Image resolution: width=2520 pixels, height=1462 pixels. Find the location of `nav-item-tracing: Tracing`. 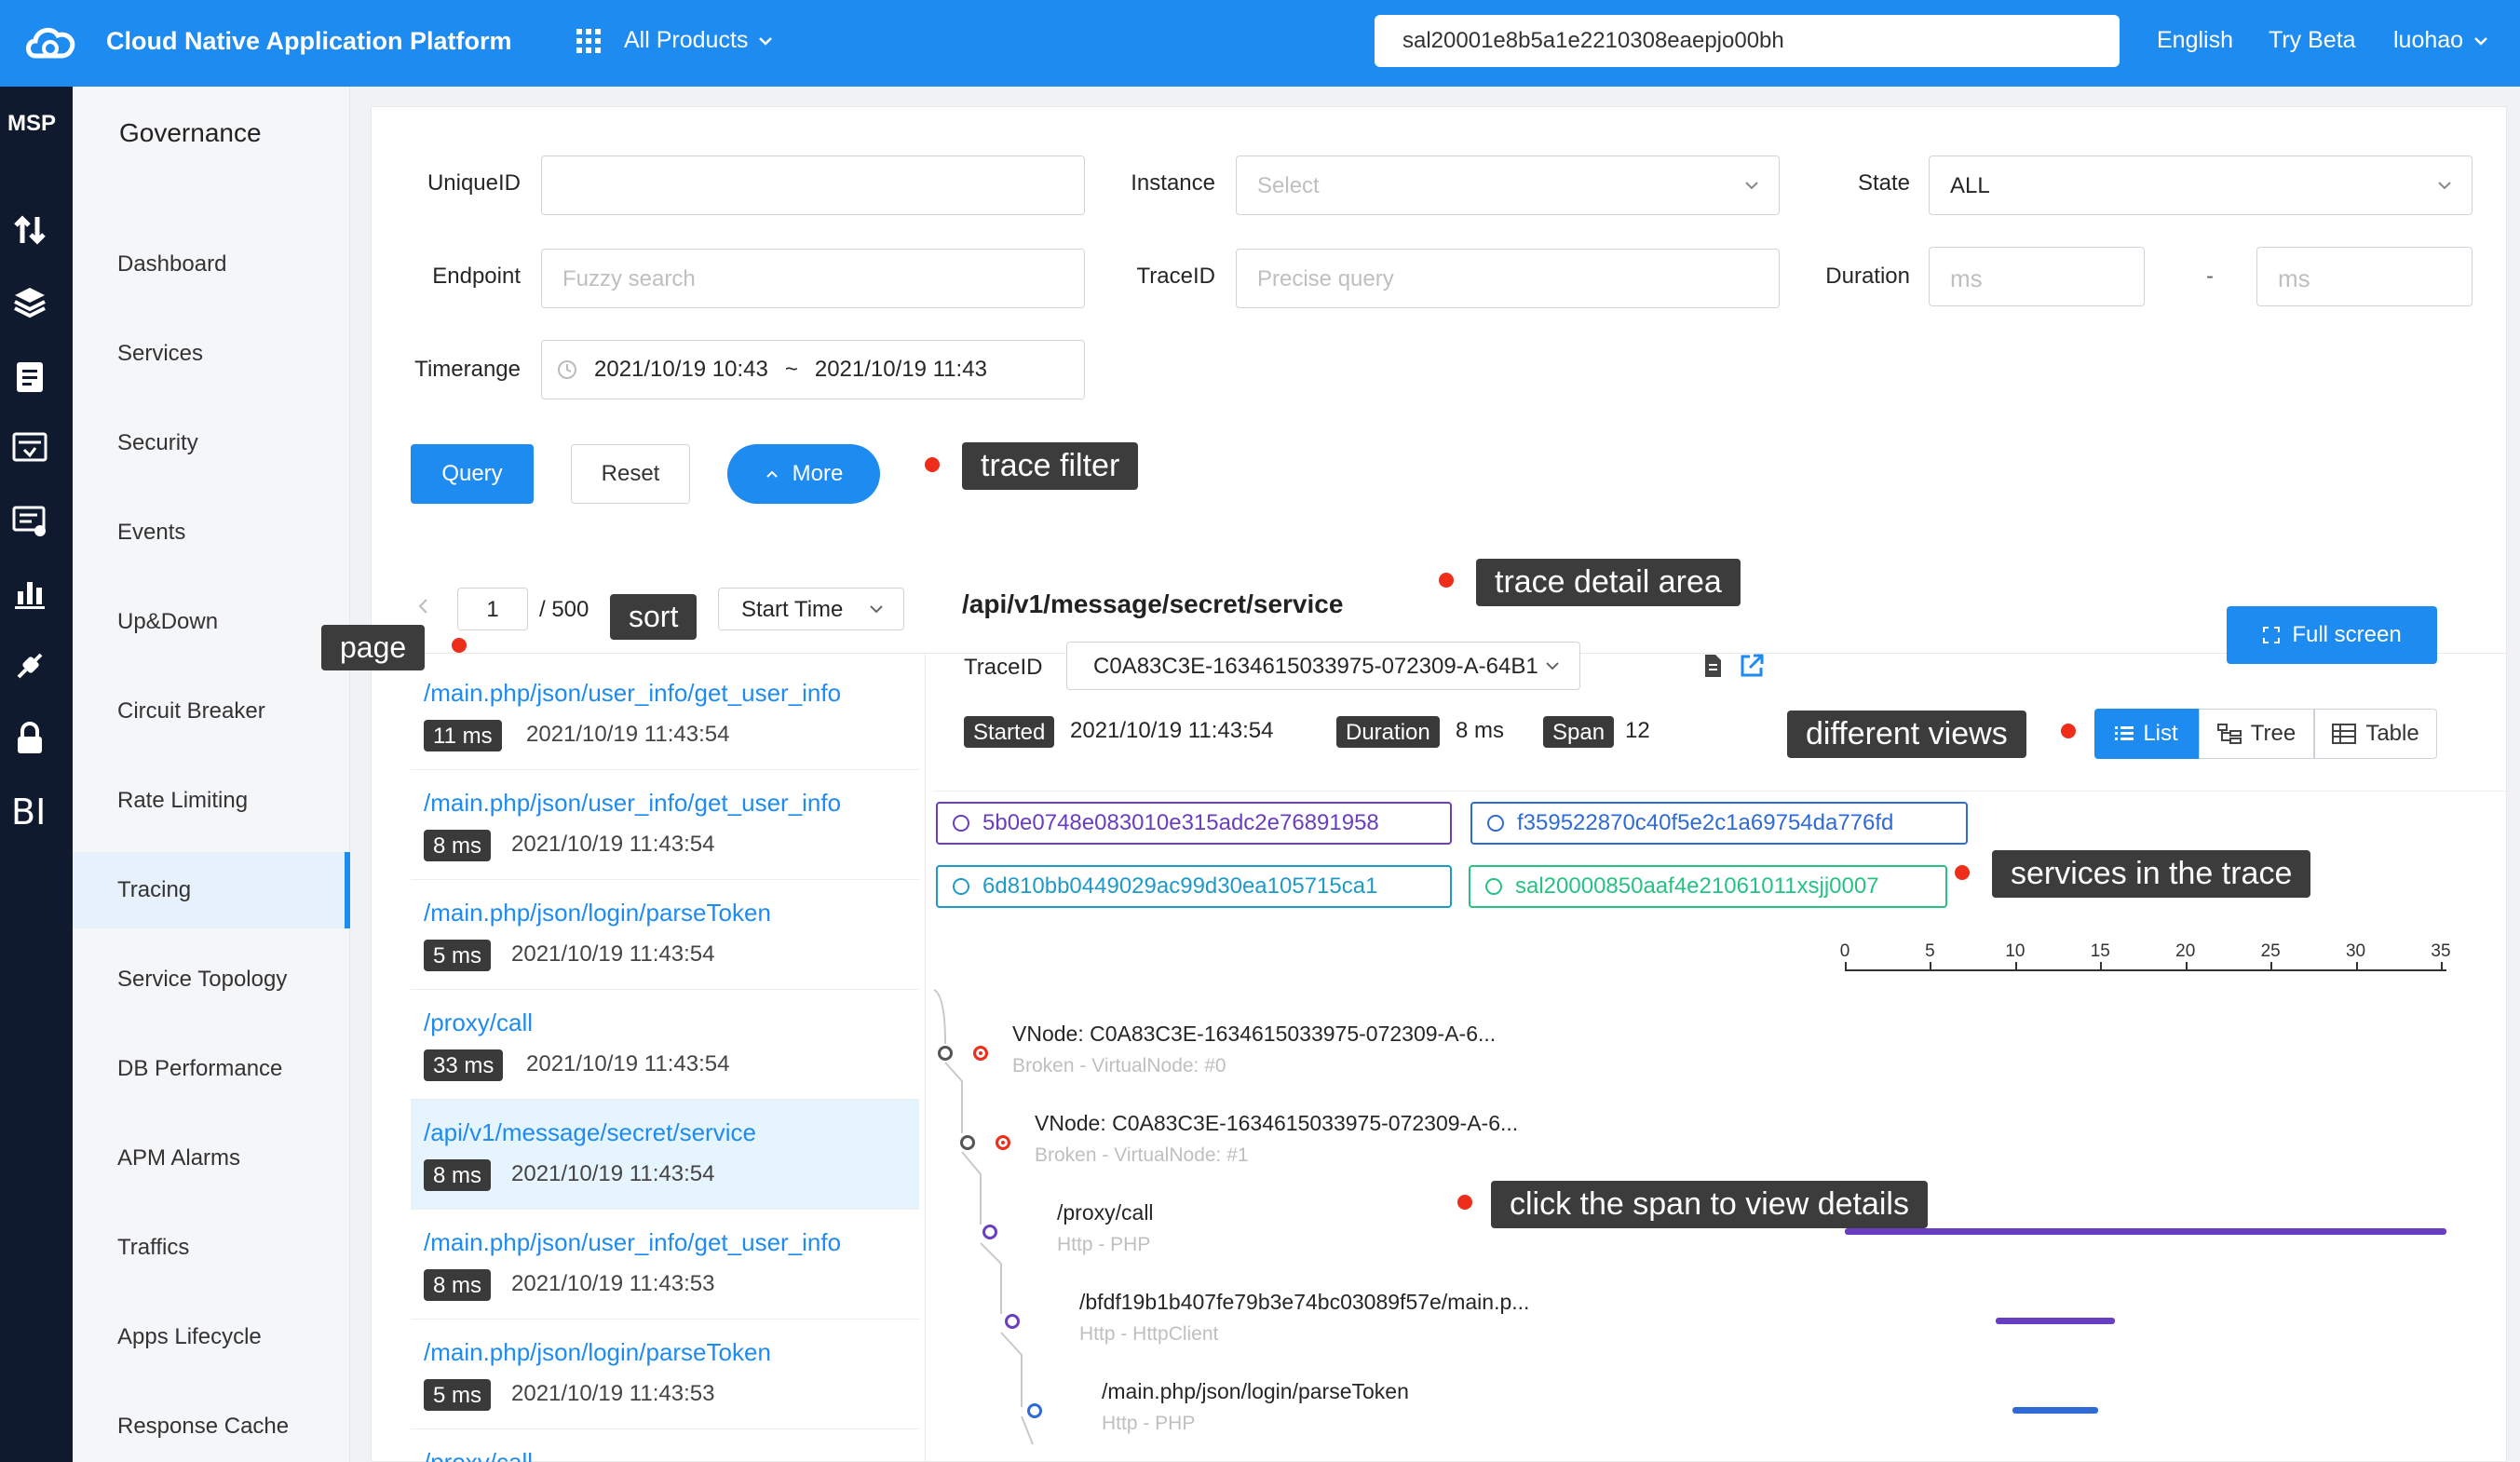

nav-item-tracing: Tracing is located at coordinates (211, 890).